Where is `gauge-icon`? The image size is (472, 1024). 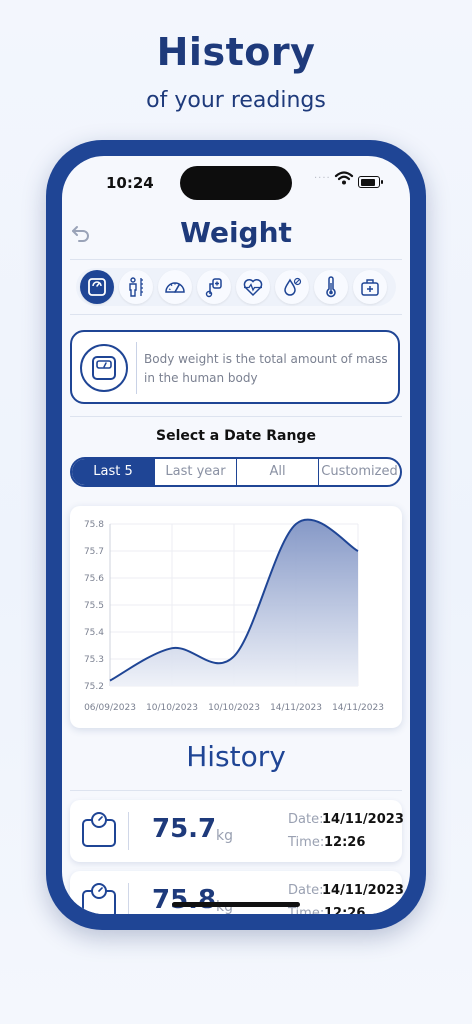
gauge-icon is located at coordinates (175, 287).